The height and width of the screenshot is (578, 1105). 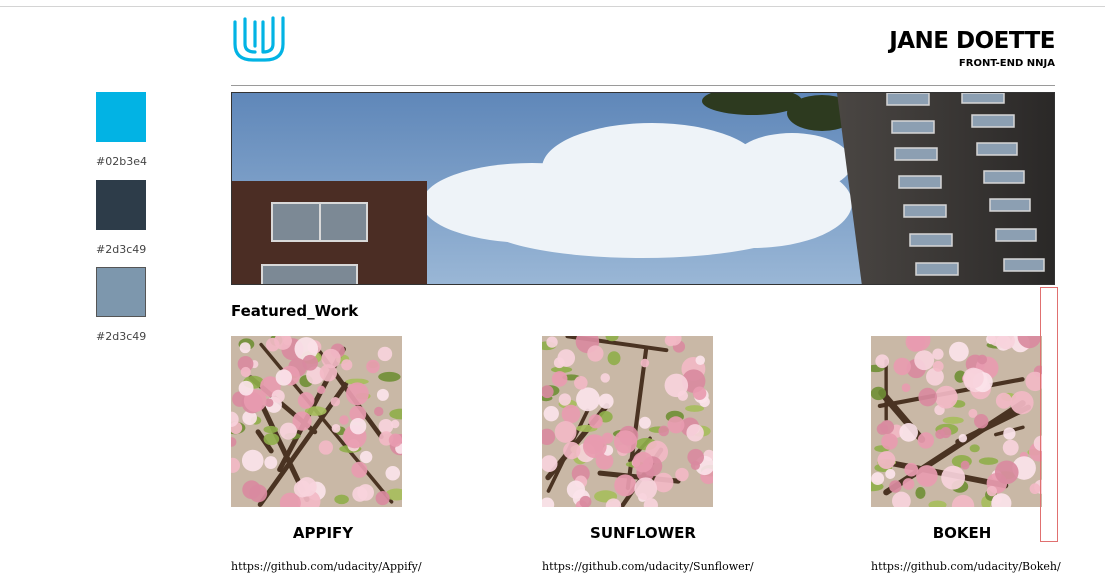 What do you see at coordinates (326, 566) in the screenshot?
I see `project-link-appify: https://github.com/udacity/Appify/` at bounding box center [326, 566].